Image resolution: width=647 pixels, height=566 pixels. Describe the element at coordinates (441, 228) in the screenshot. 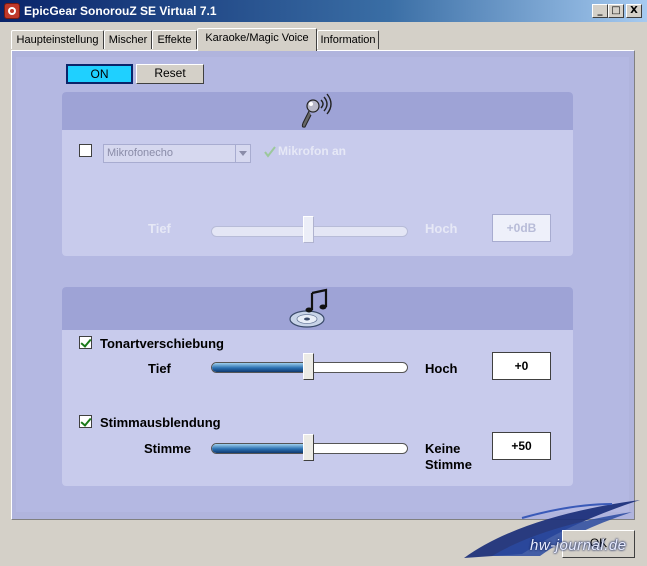

I see `mic-slider-right-label: Hoch` at that location.